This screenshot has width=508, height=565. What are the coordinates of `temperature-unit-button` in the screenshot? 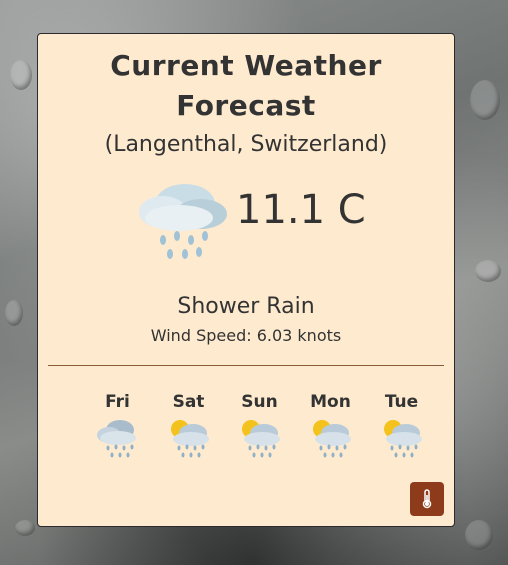 It's located at (427, 499).